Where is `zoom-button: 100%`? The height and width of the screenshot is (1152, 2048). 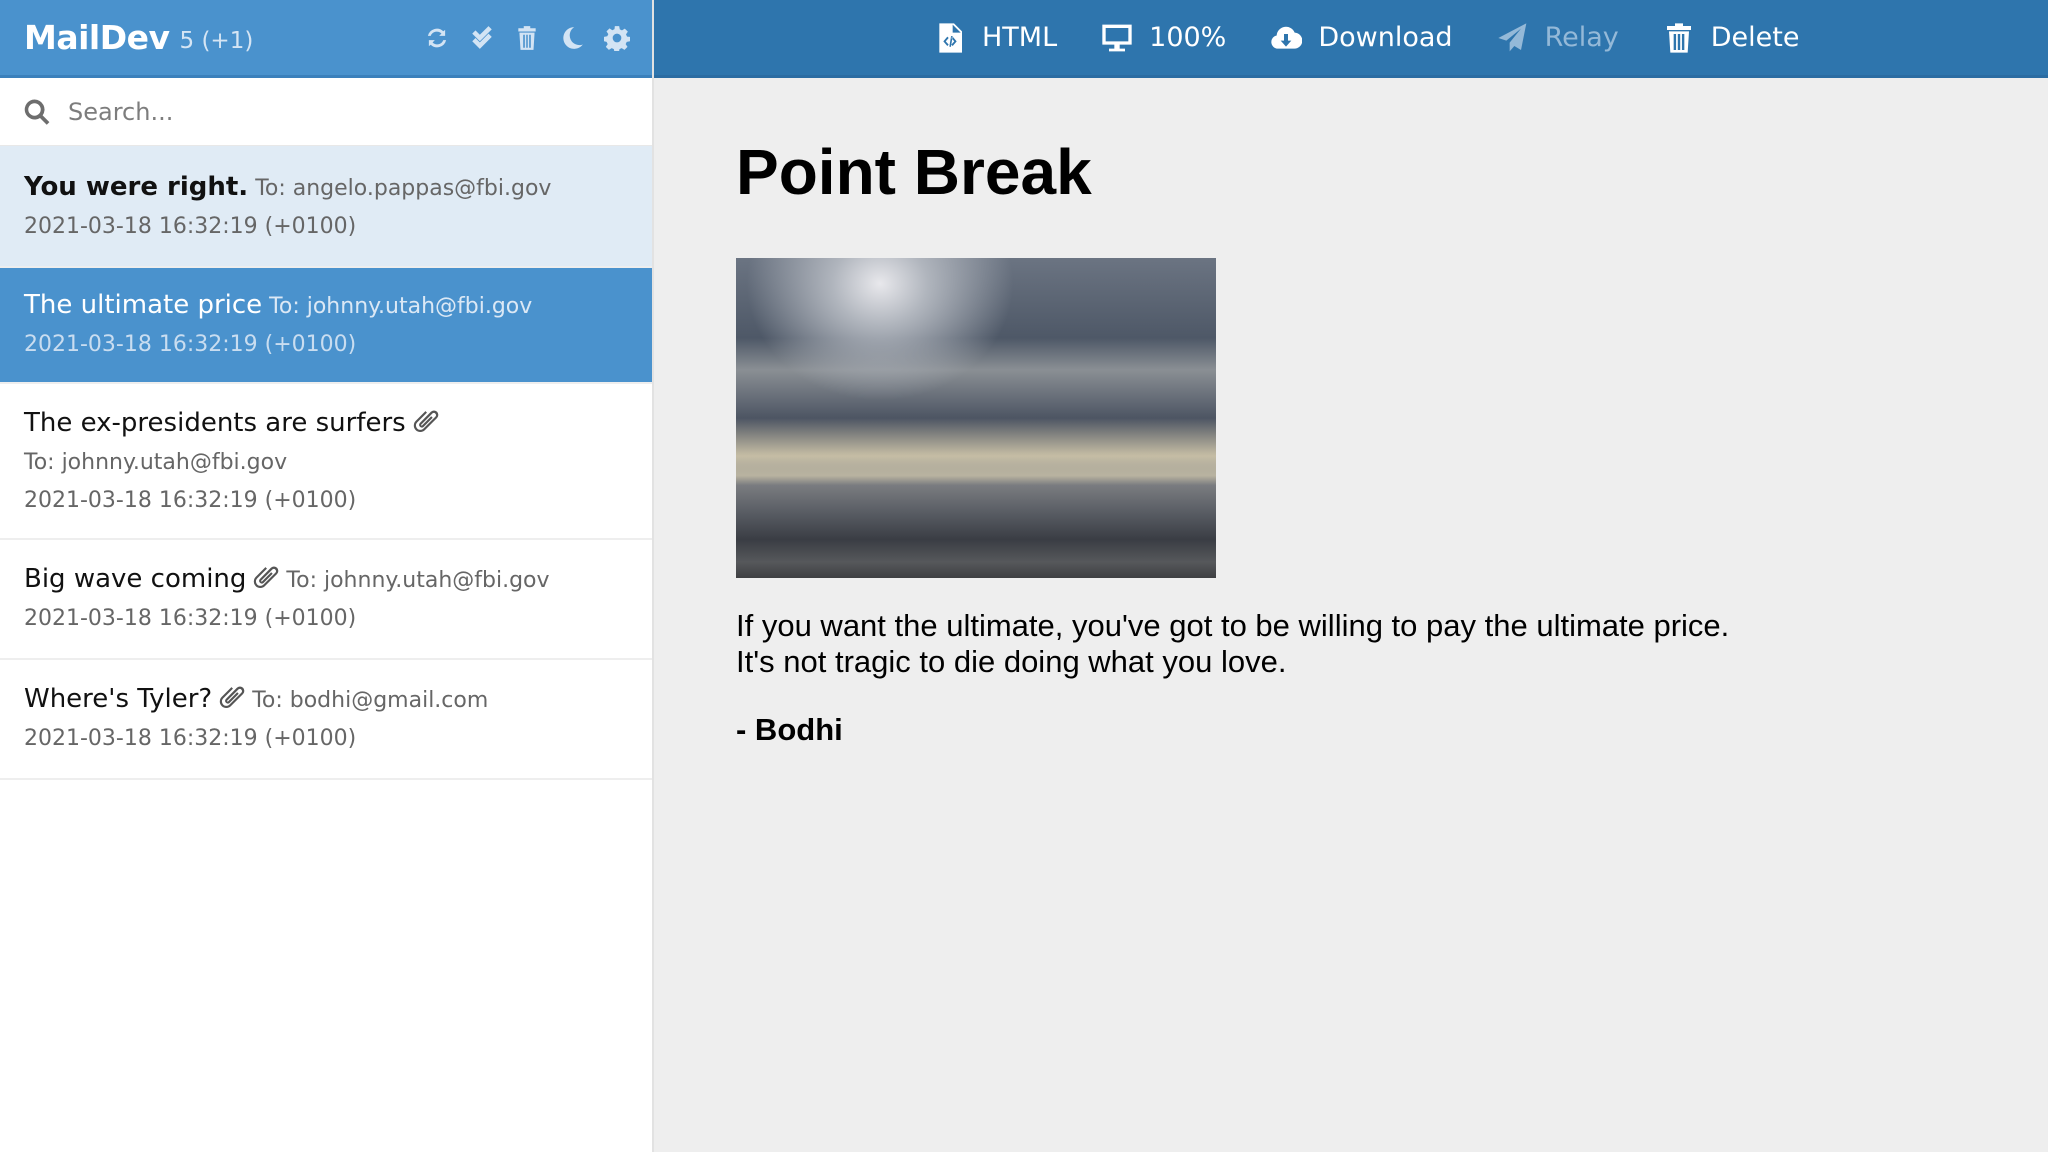 zoom-button: 100% is located at coordinates (1163, 38).